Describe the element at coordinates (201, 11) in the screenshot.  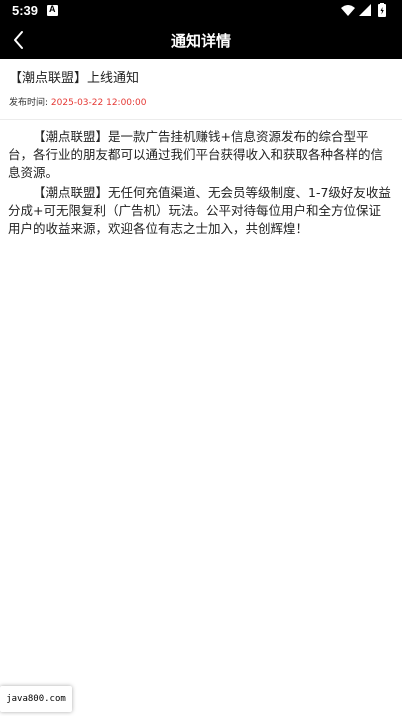
I see `status-bar: 5:39` at that location.